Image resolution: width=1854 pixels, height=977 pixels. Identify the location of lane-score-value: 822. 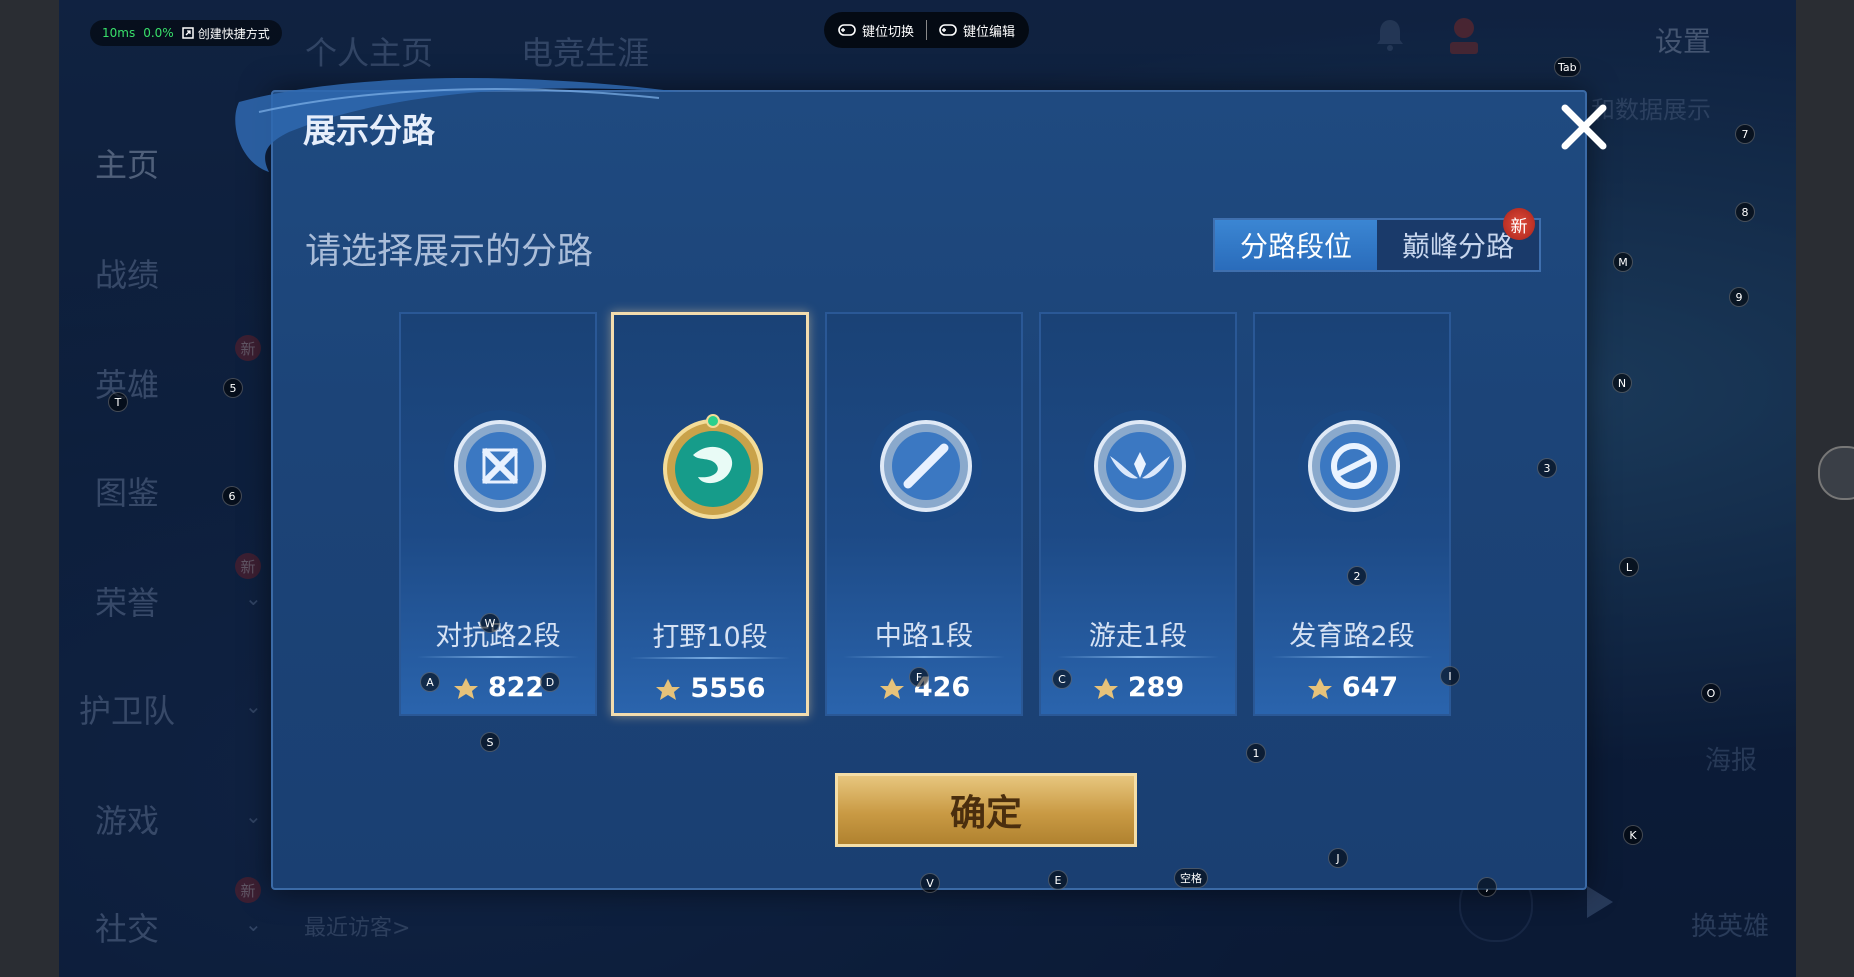
(516, 687).